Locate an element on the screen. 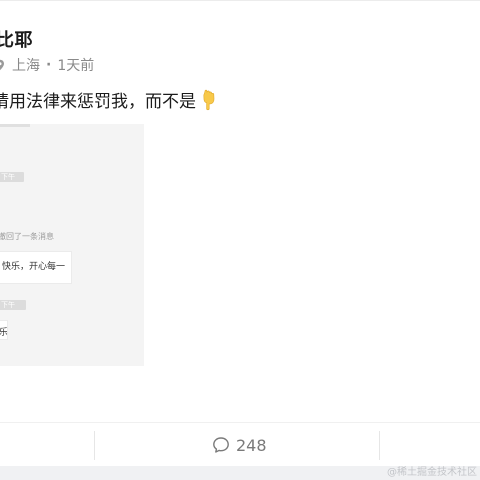 The height and width of the screenshot is (480, 480). comment-button: 248 is located at coordinates (239, 445).